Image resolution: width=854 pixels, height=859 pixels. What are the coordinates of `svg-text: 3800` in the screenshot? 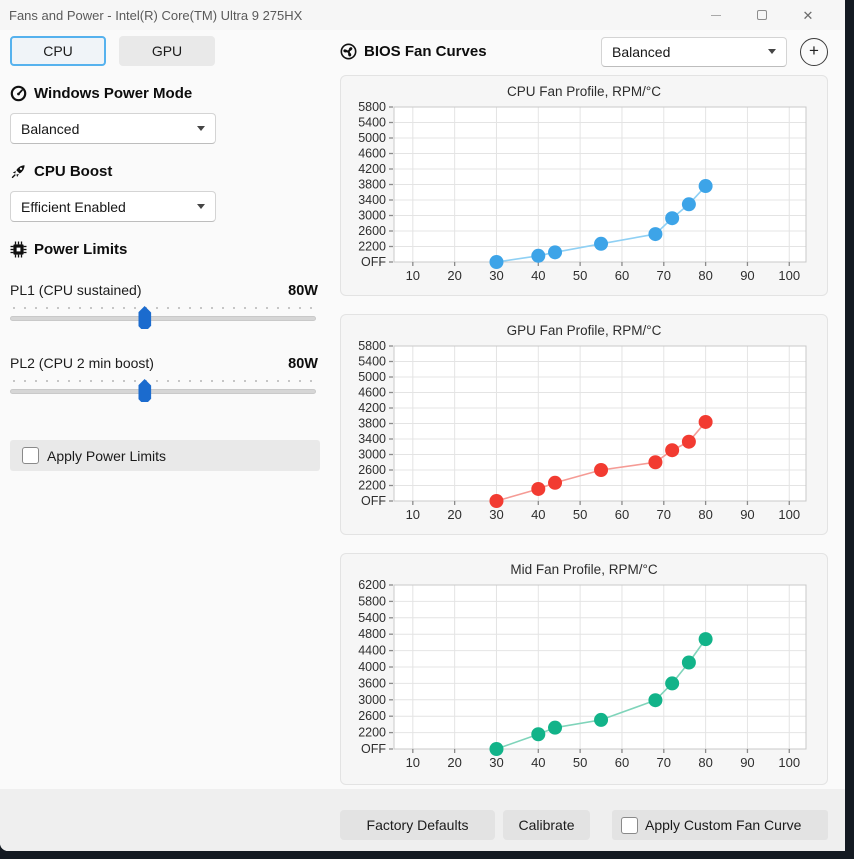 It's located at (372, 185).